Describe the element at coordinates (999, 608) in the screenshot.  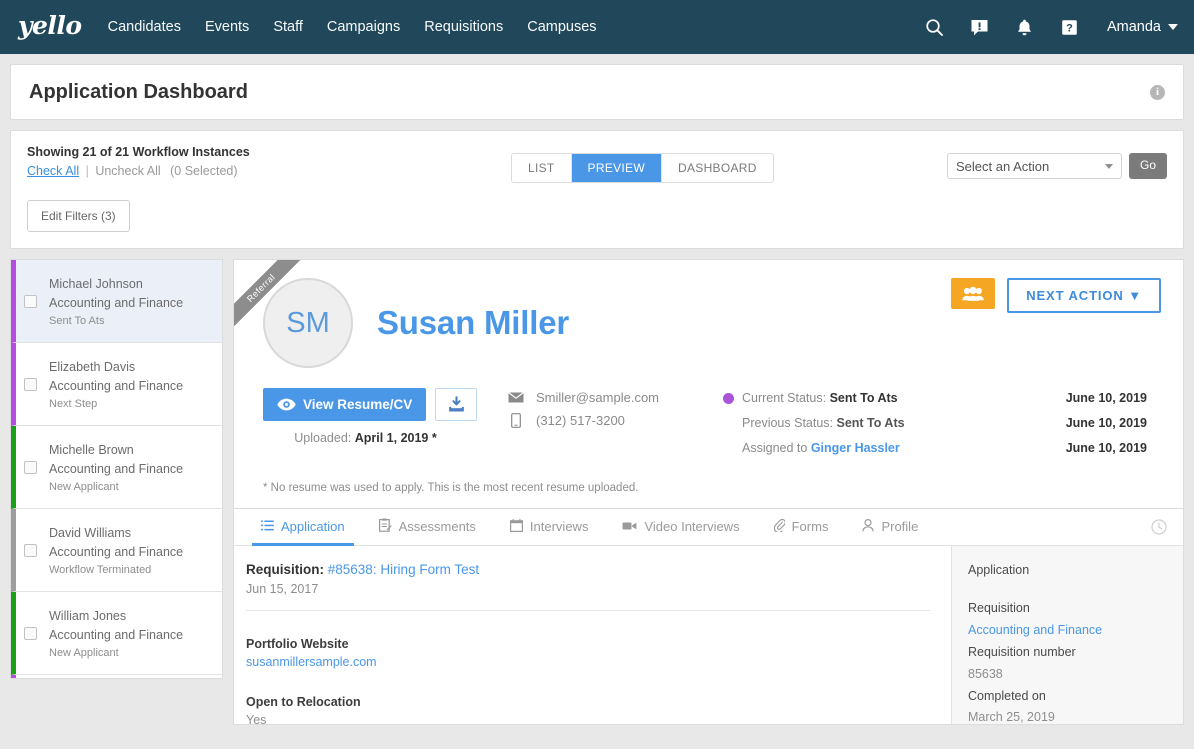
I see `summary-label: Requisition` at that location.